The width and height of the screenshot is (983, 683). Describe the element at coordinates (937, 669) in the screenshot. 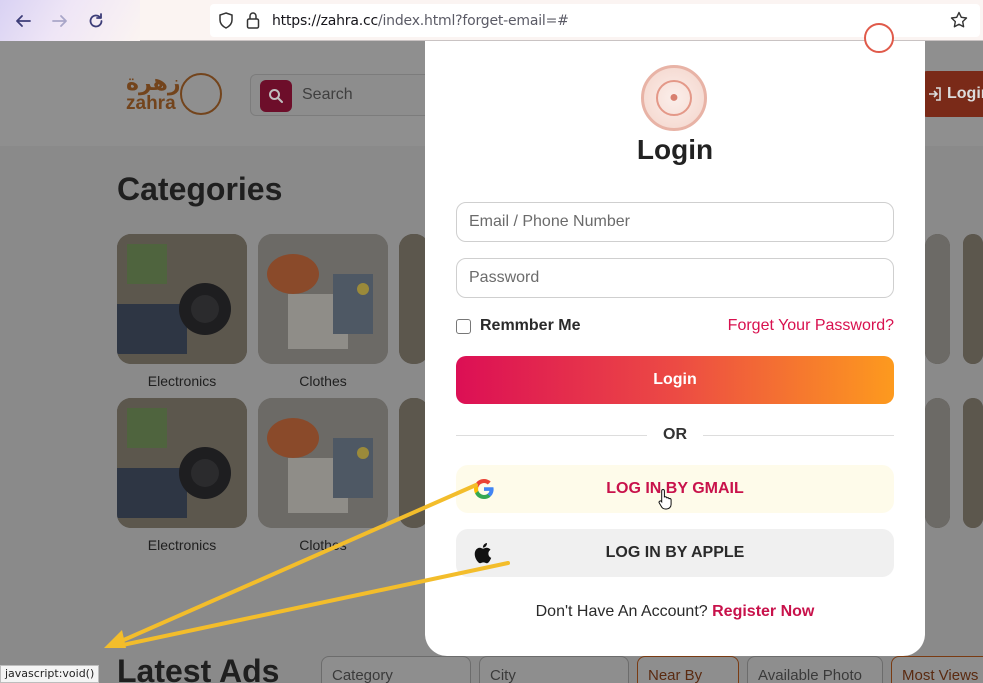

I see `most-views-filter: Most Views` at that location.